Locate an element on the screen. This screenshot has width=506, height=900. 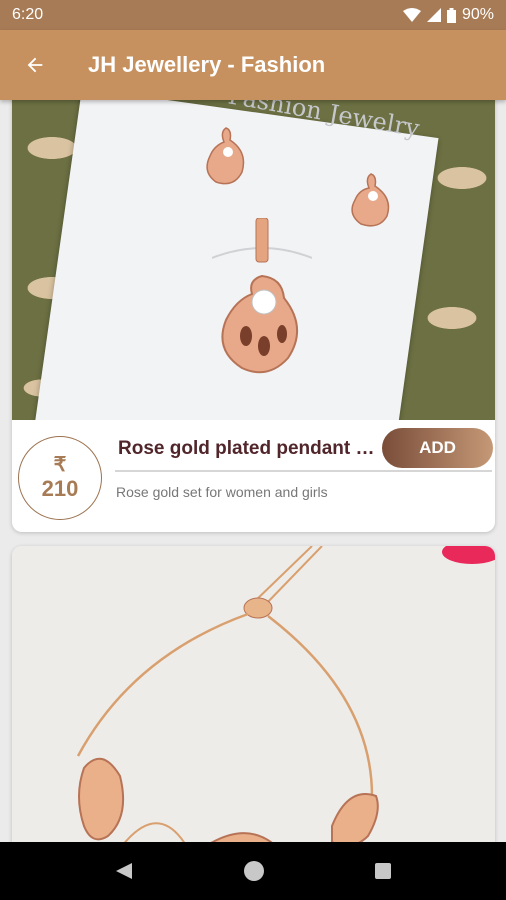
price-value: 210 is located at coordinates (60, 488).